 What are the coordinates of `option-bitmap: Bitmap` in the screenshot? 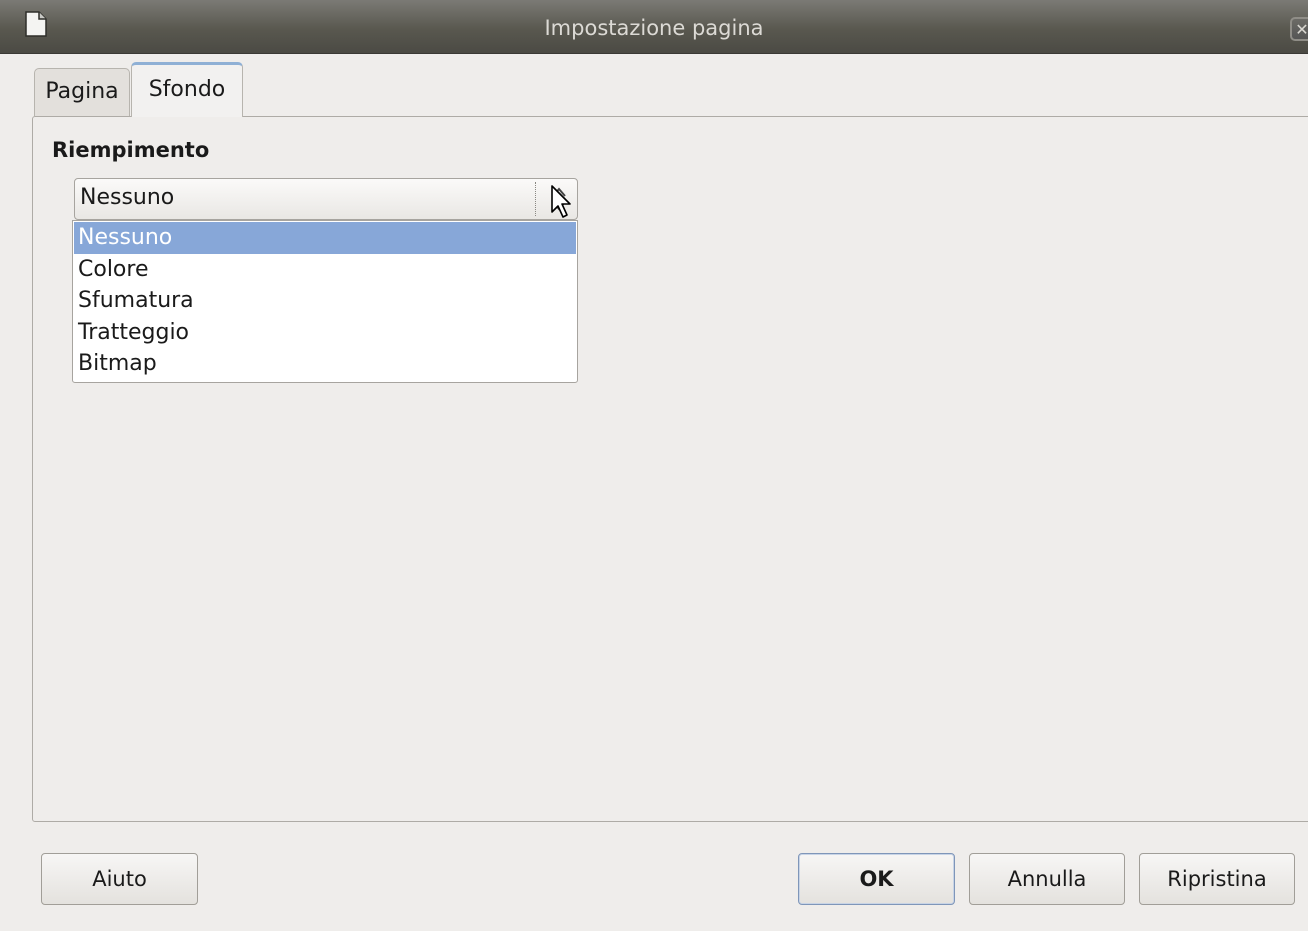 It's located at (325, 364).